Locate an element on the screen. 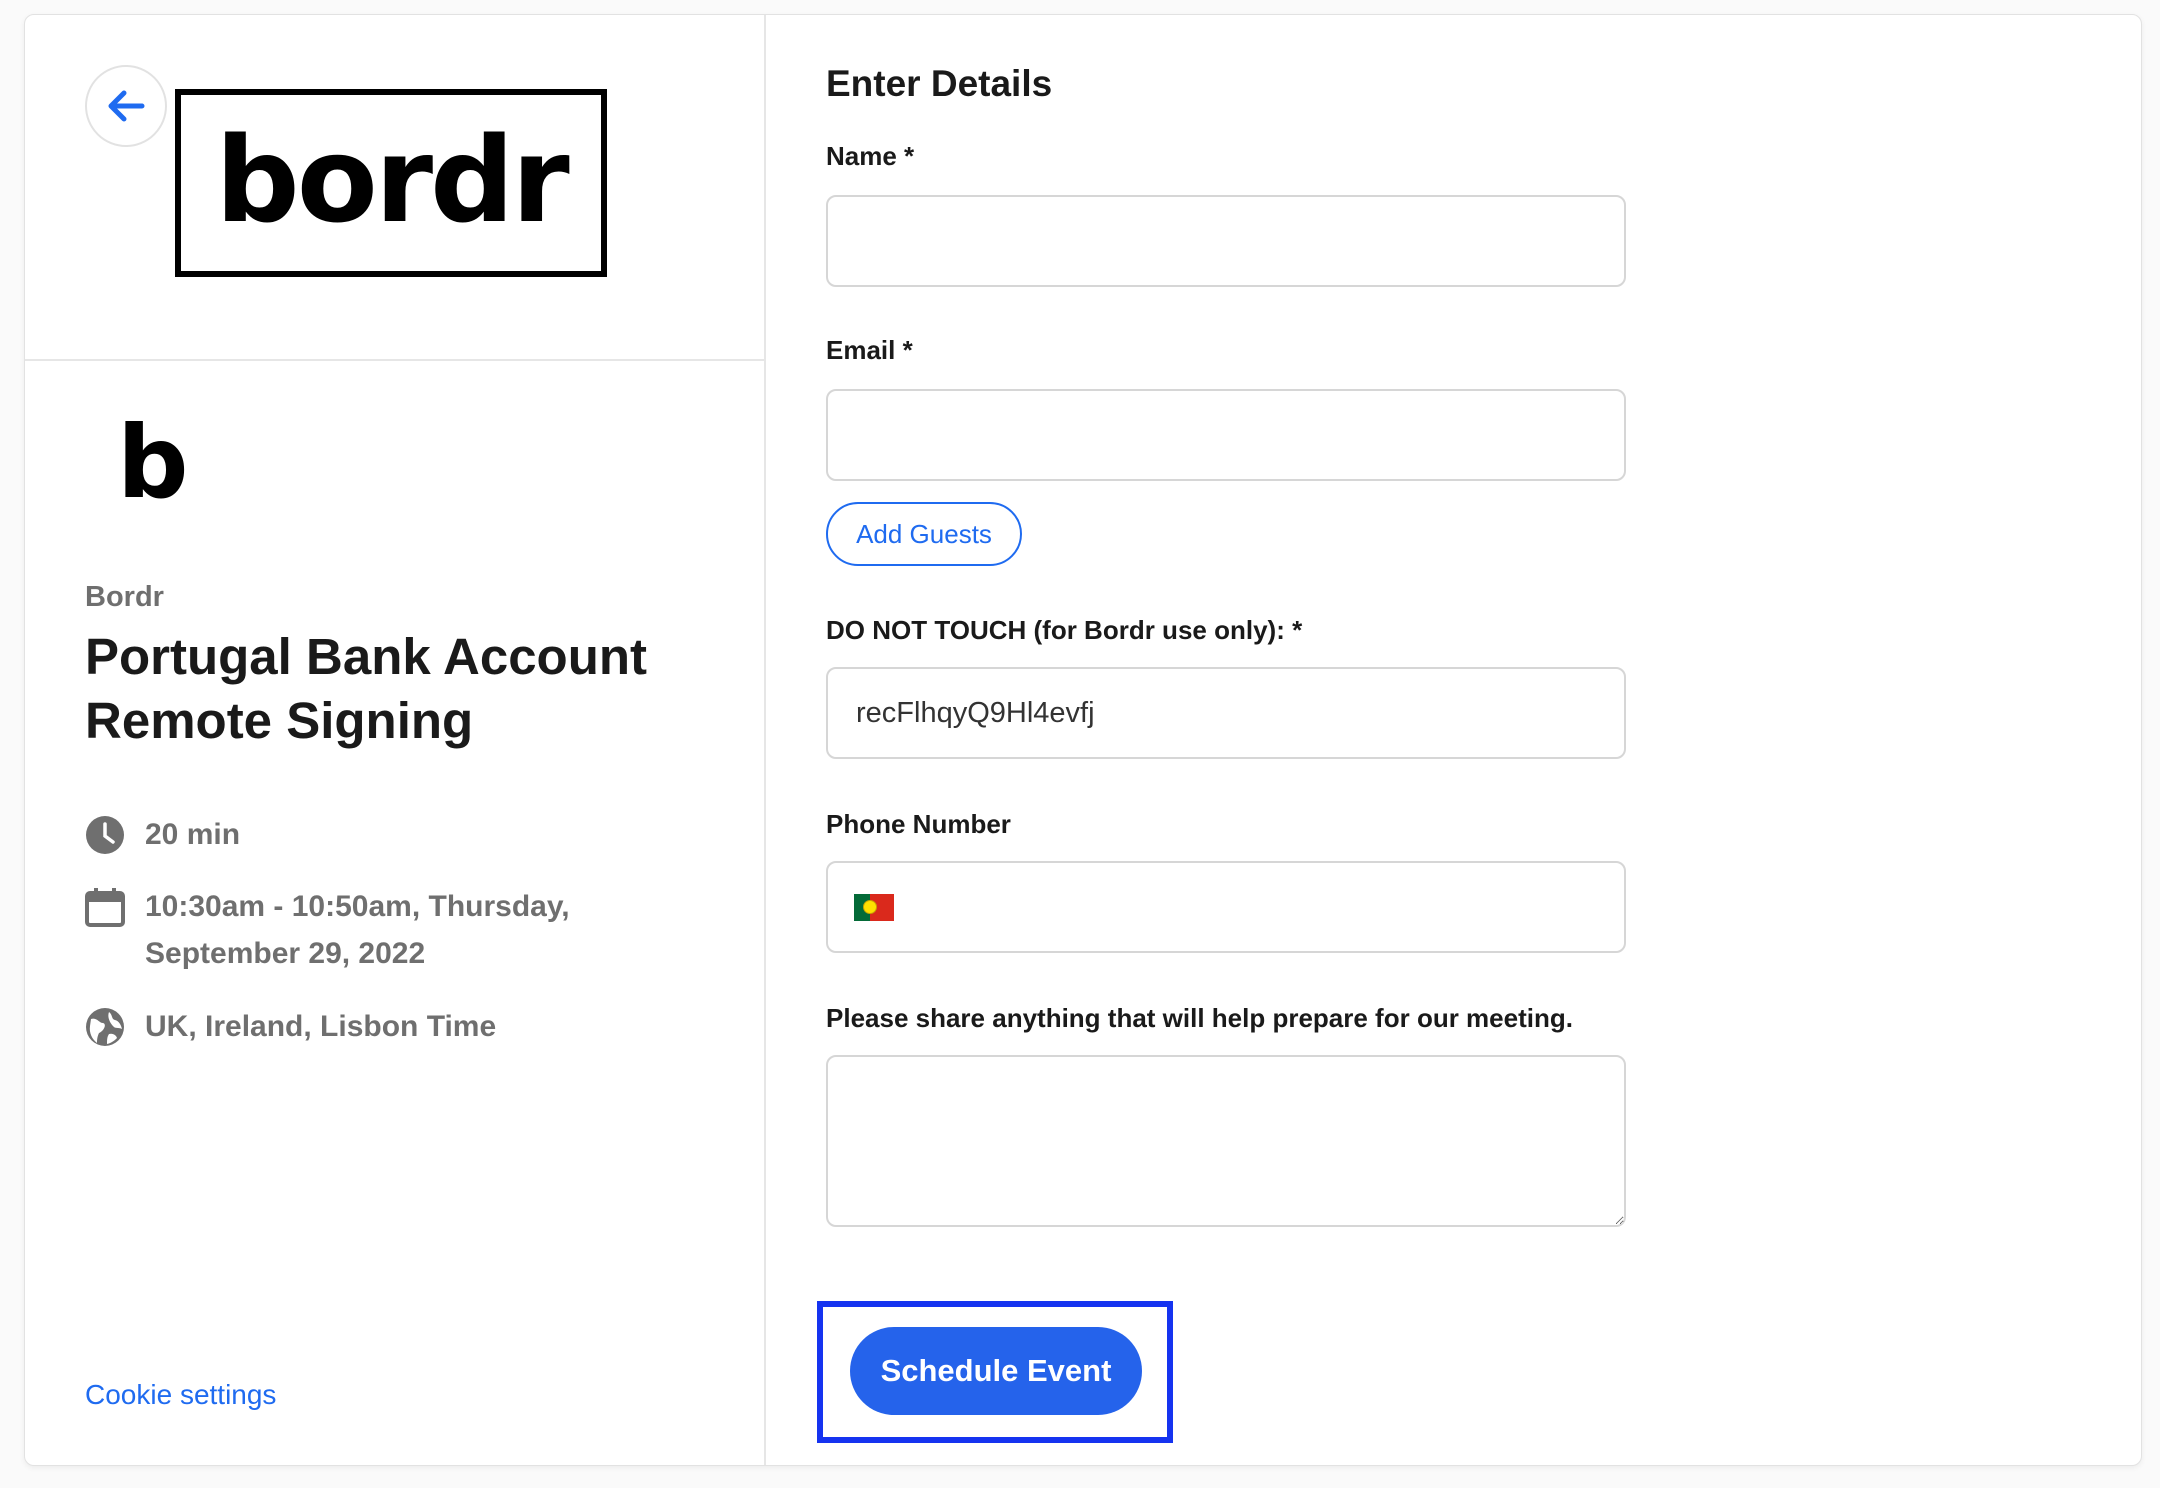 The image size is (2160, 1488). logo-header: bordr is located at coordinates (394, 188).